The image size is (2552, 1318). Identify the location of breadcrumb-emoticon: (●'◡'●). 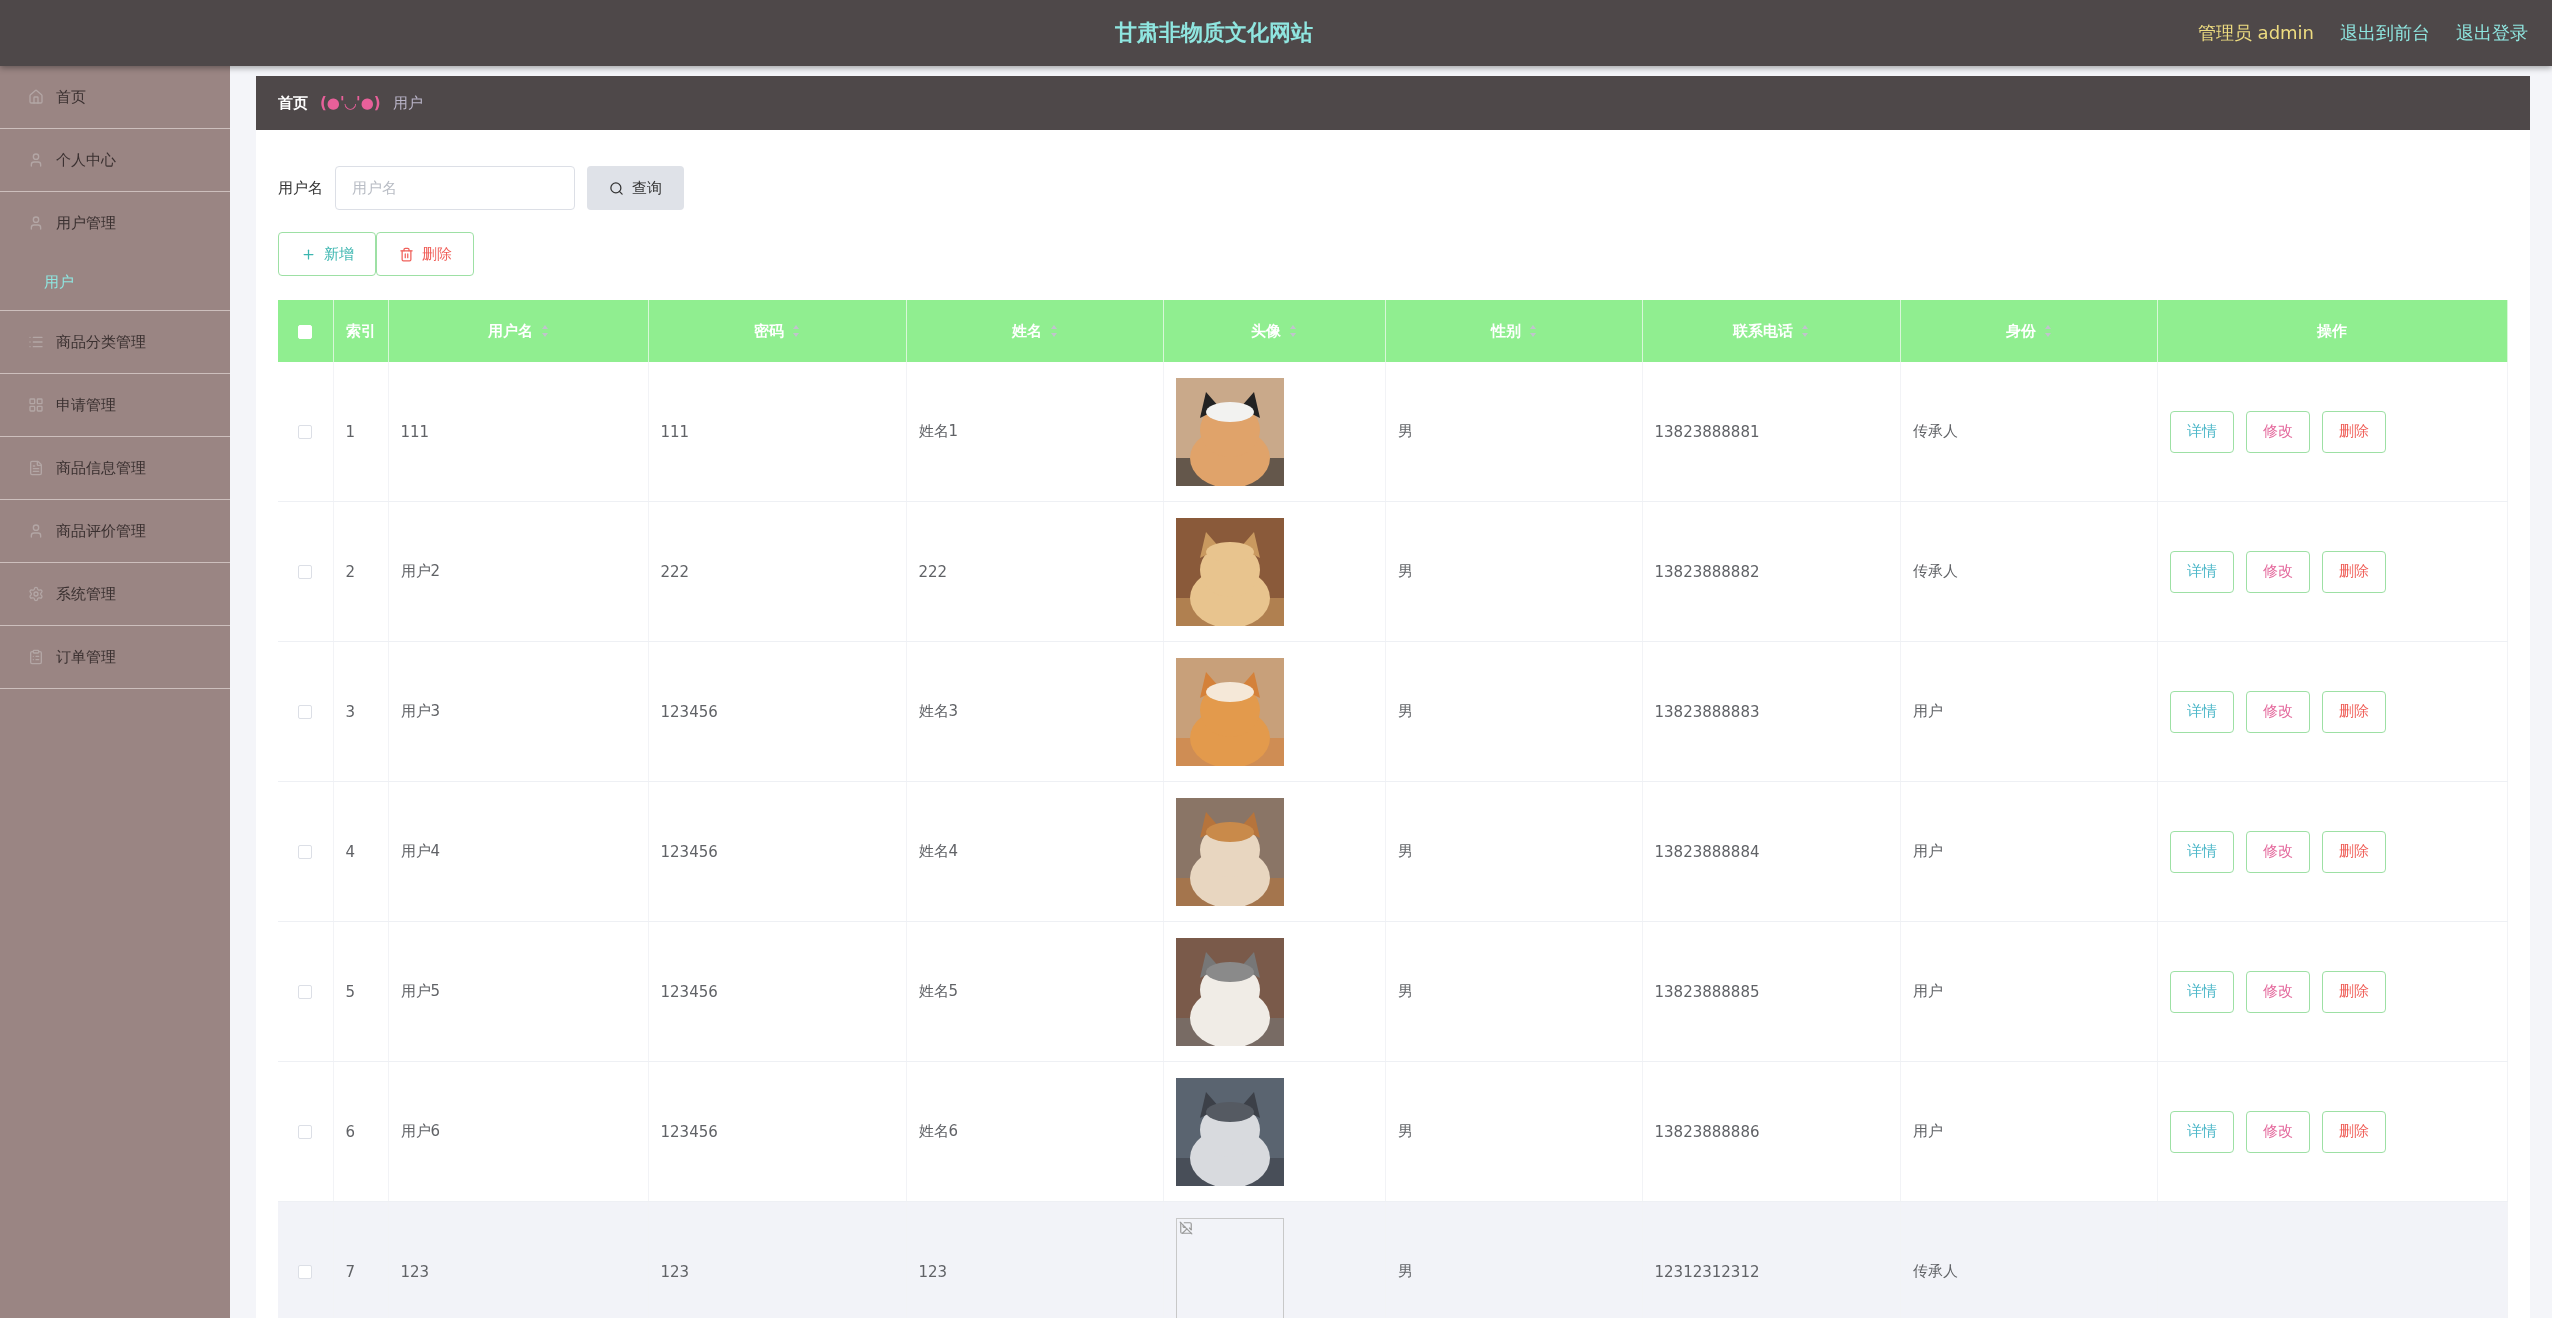
(350, 103).